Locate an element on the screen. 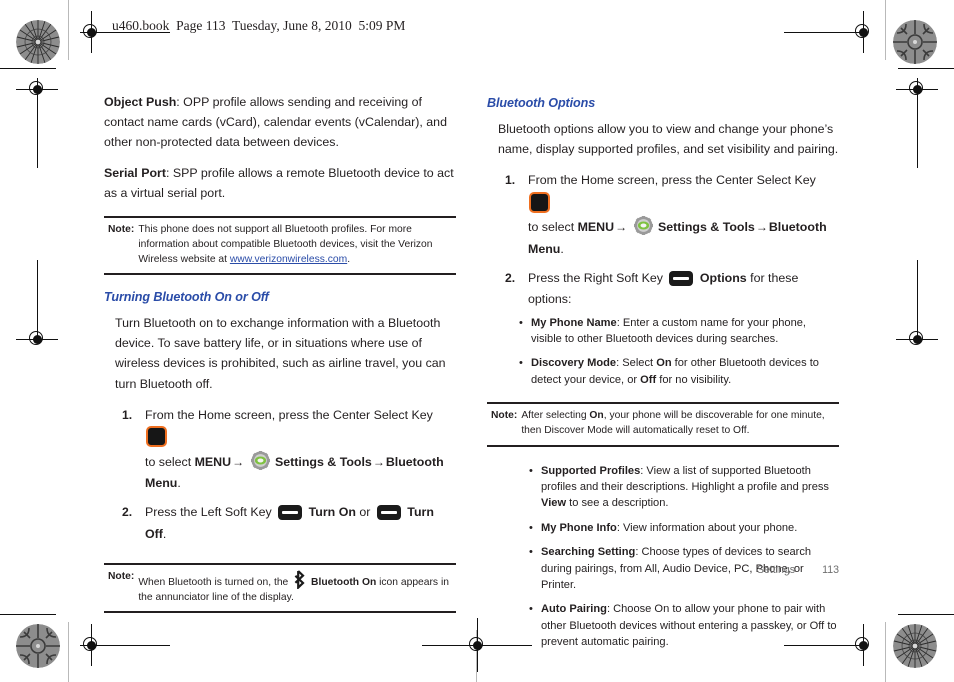 Image resolution: width=954 pixels, height=682 pixels. registration-target-bottom-right is located at coordinates (831, 645).